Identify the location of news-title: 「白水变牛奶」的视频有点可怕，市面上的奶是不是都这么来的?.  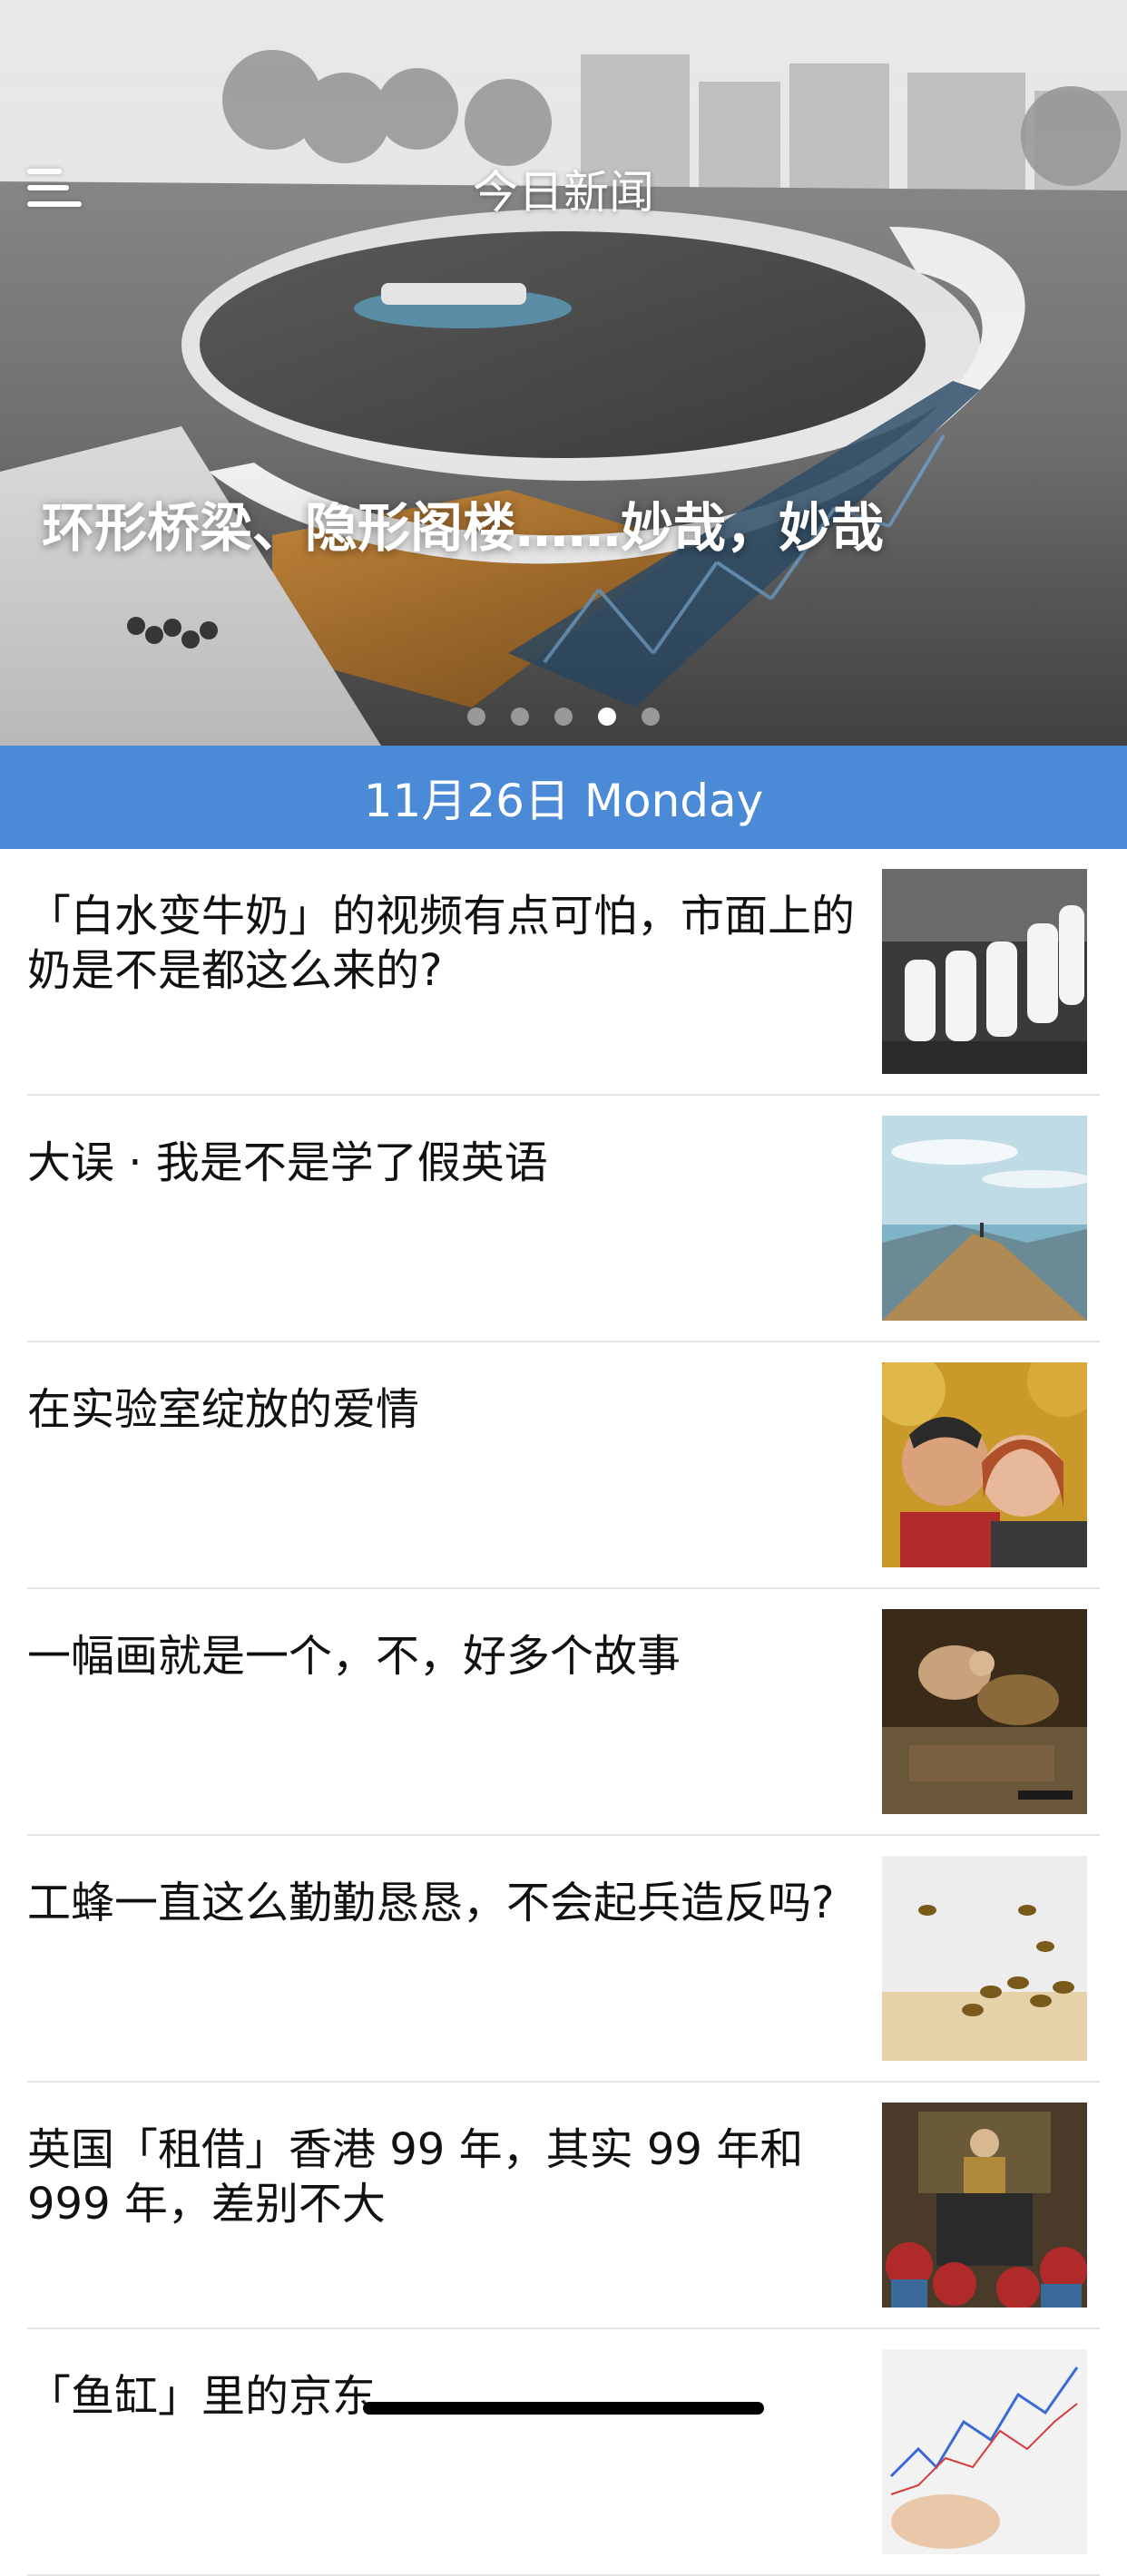
(441, 943).